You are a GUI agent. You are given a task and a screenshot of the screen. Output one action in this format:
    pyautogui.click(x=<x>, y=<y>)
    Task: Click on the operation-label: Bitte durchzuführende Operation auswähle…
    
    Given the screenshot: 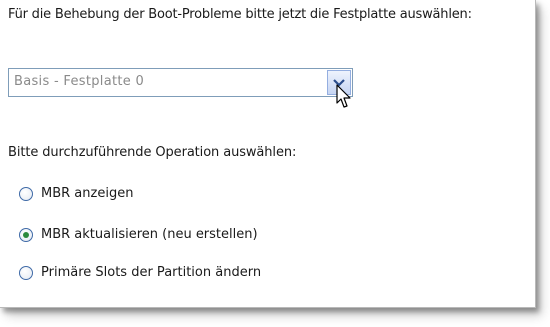 What is the action you would take?
    pyautogui.click(x=152, y=152)
    